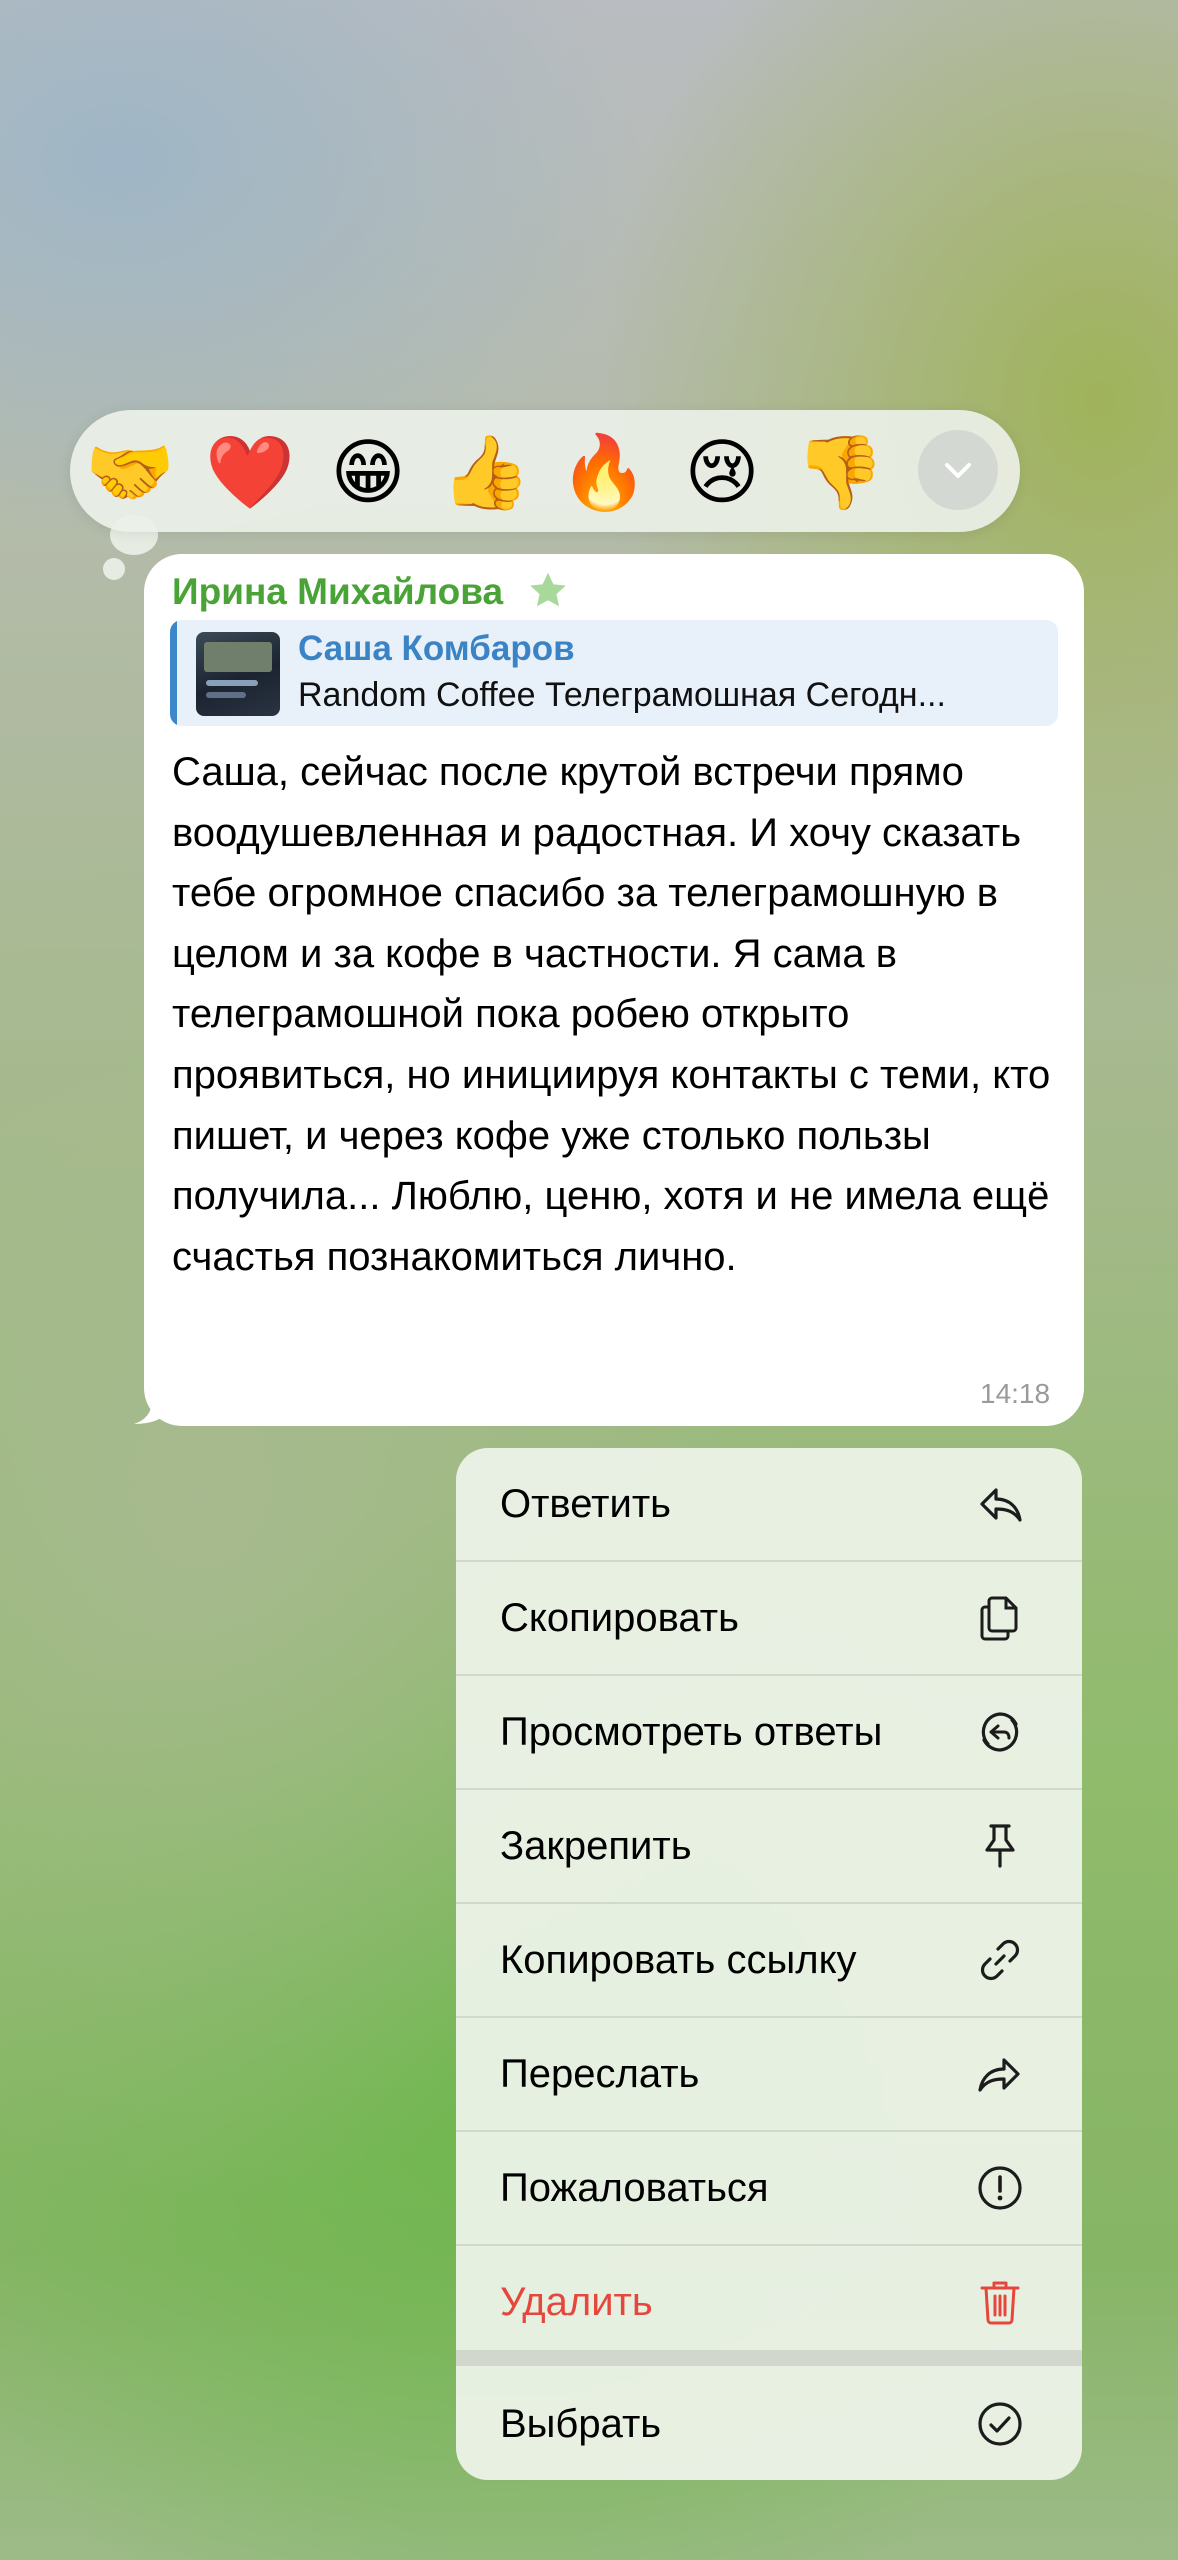 Image resolution: width=1178 pixels, height=2560 pixels. What do you see at coordinates (486, 472) in the screenshot?
I see `reaction-thumbs-up: 👍` at bounding box center [486, 472].